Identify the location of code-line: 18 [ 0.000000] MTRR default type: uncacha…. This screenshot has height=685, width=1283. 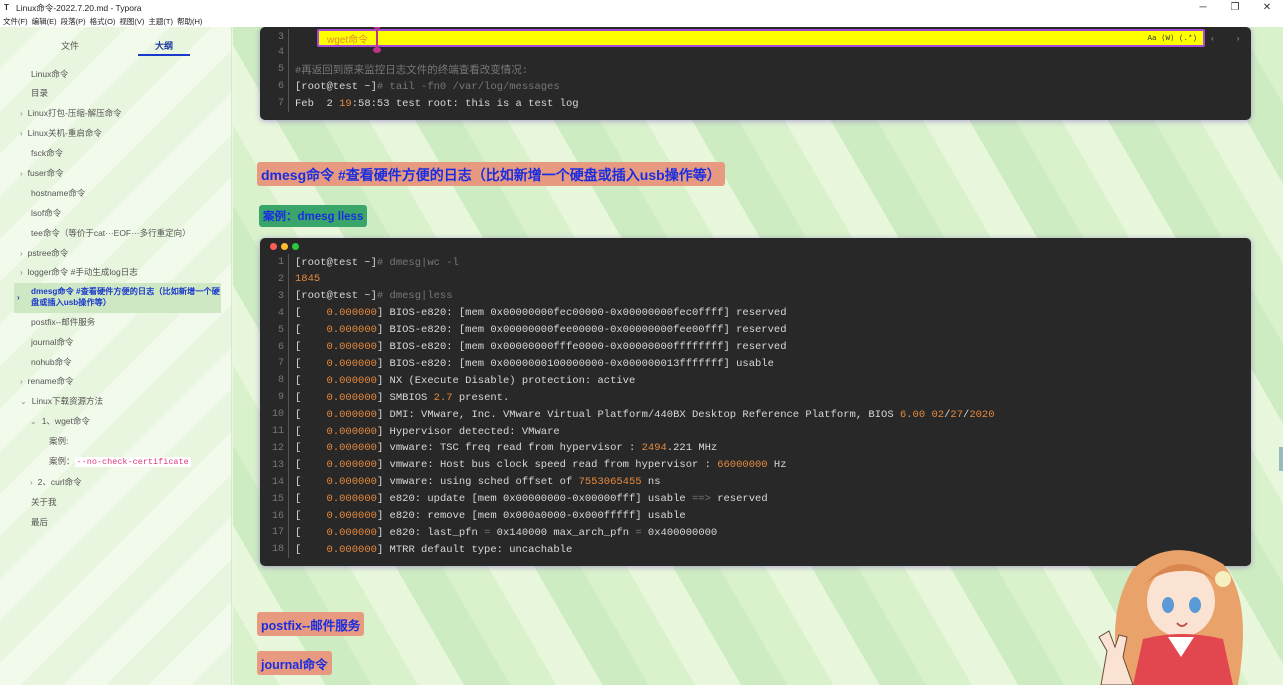
(416, 550).